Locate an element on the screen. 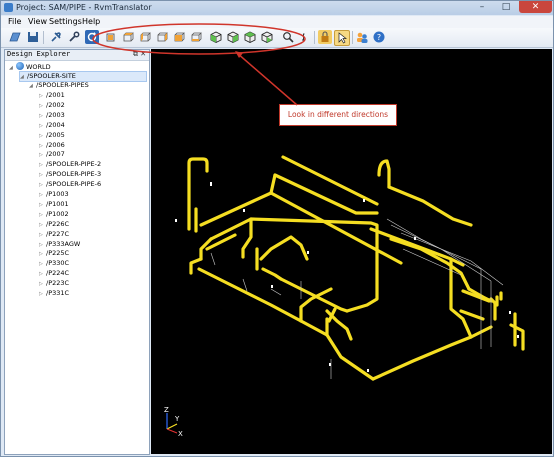  tree-node-zone: ◢/SPOOLER-PIPES is located at coordinates (59, 85).